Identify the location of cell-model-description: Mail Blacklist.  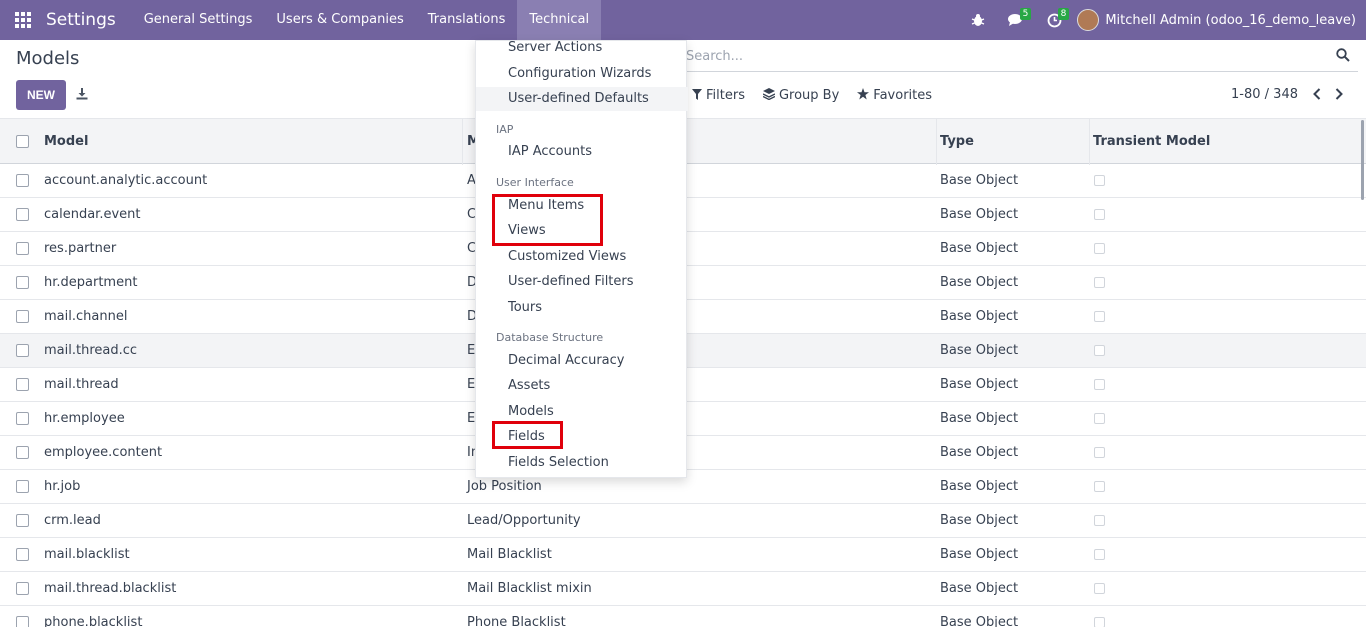
(509, 554).